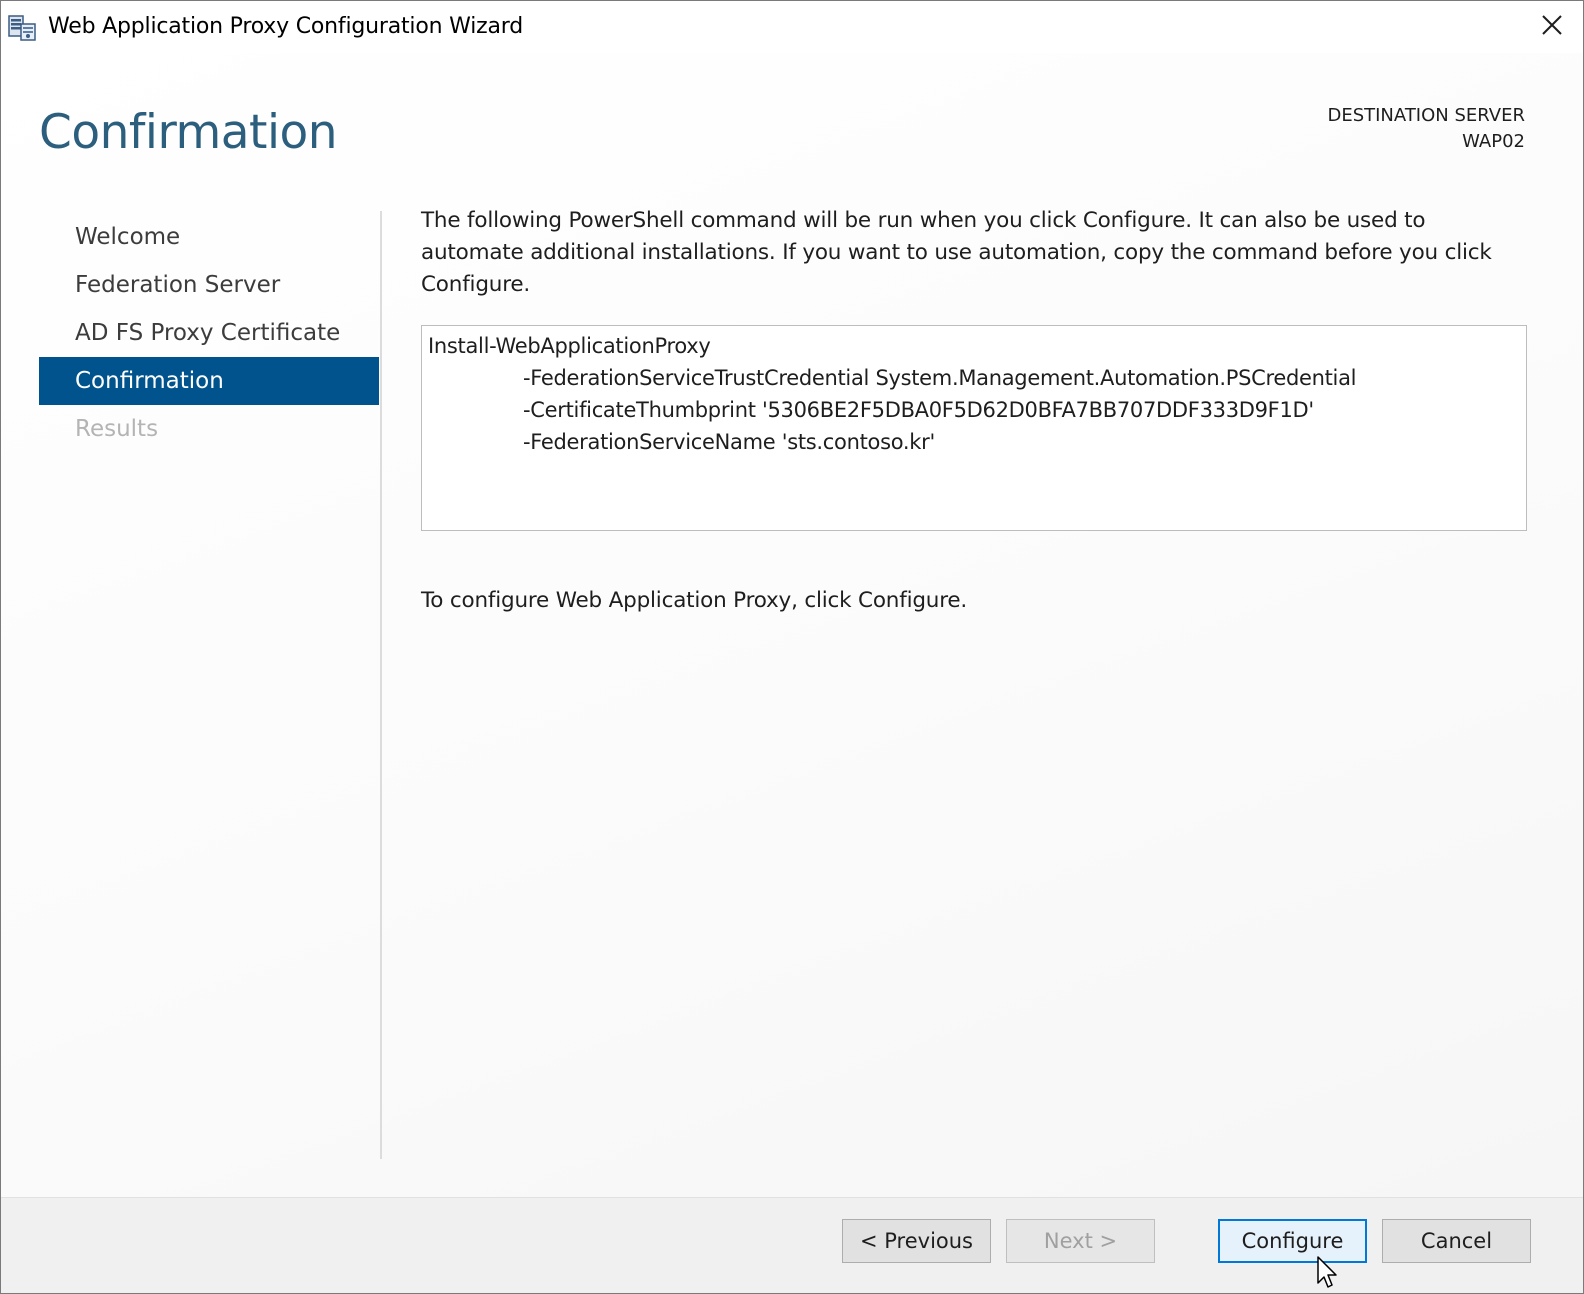 The height and width of the screenshot is (1294, 1584). Describe the element at coordinates (569, 346) in the screenshot. I see `command-line: Install-WebApplicationProxy` at that location.